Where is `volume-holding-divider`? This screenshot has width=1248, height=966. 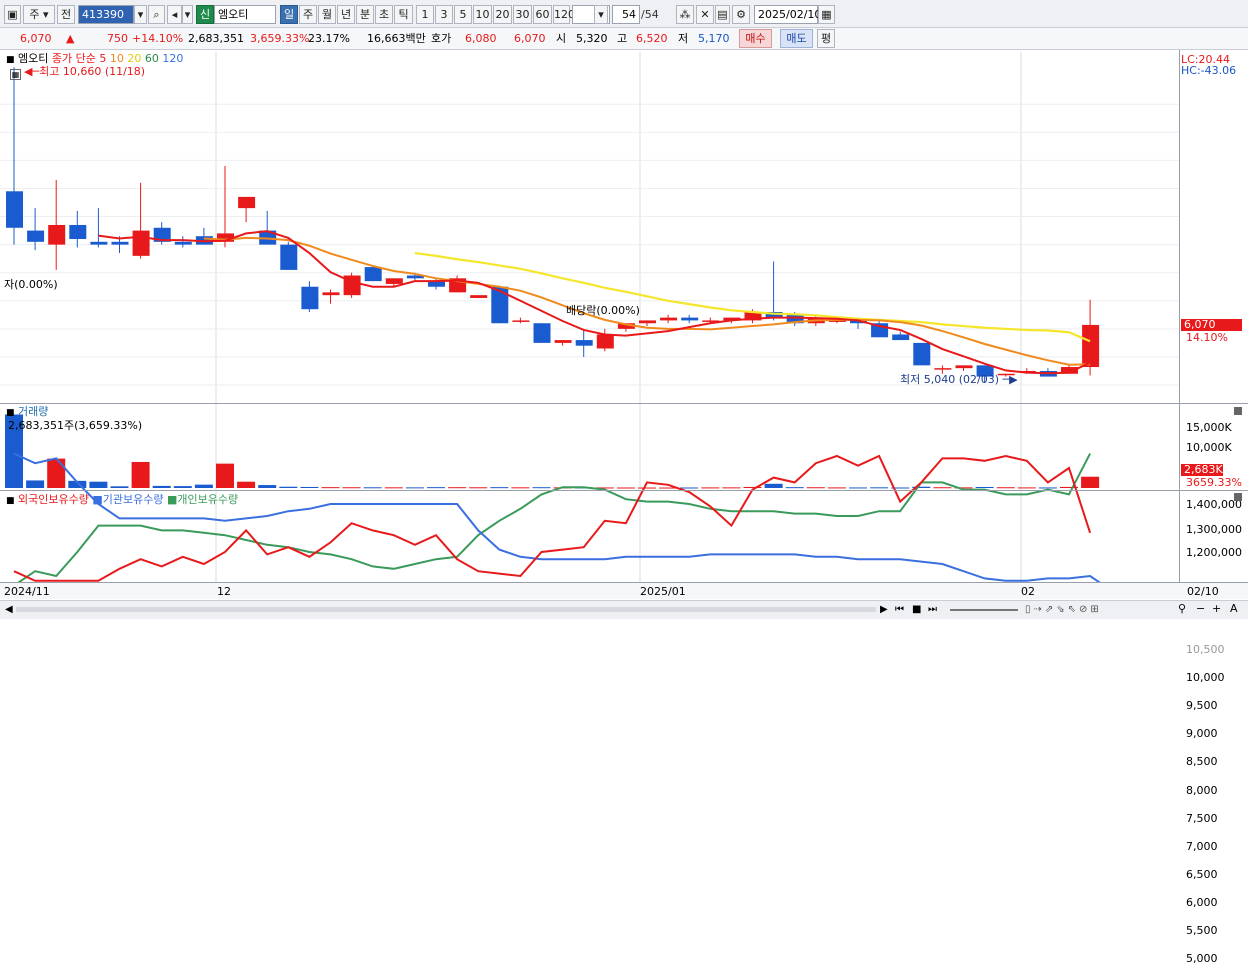 volume-holding-divider is located at coordinates (624, 490).